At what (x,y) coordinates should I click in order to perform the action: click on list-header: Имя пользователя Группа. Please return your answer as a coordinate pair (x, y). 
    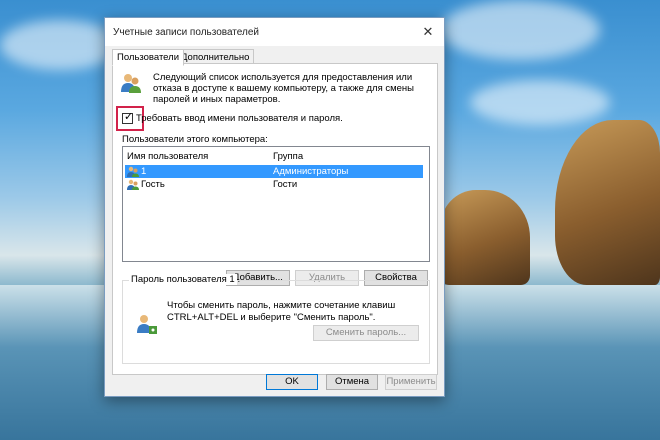
    Looking at the image, I should click on (276, 156).